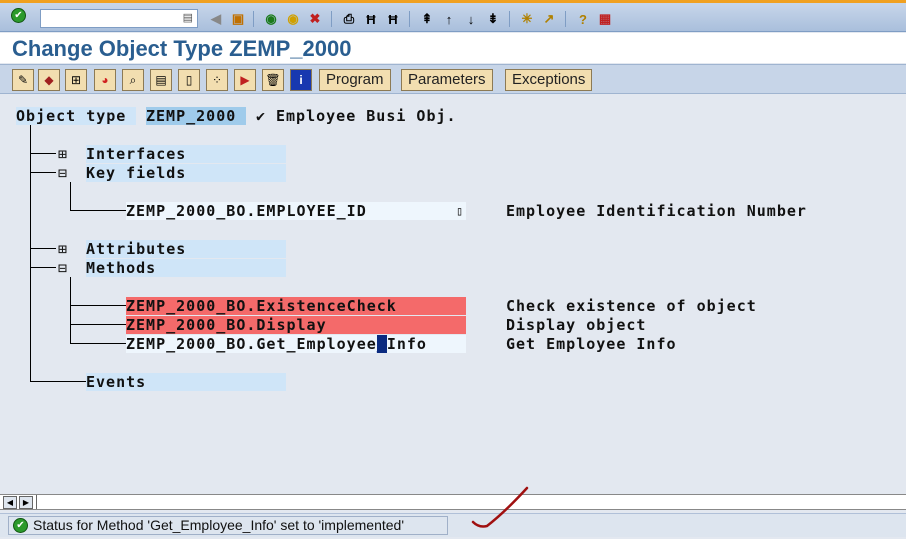  What do you see at coordinates (217, 80) in the screenshot?
I see `copy-icon: ⁘` at bounding box center [217, 80].